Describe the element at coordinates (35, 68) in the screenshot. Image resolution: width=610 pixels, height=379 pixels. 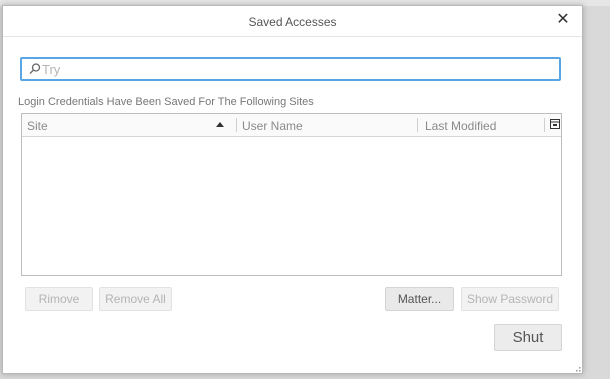
I see `search-icon` at that location.